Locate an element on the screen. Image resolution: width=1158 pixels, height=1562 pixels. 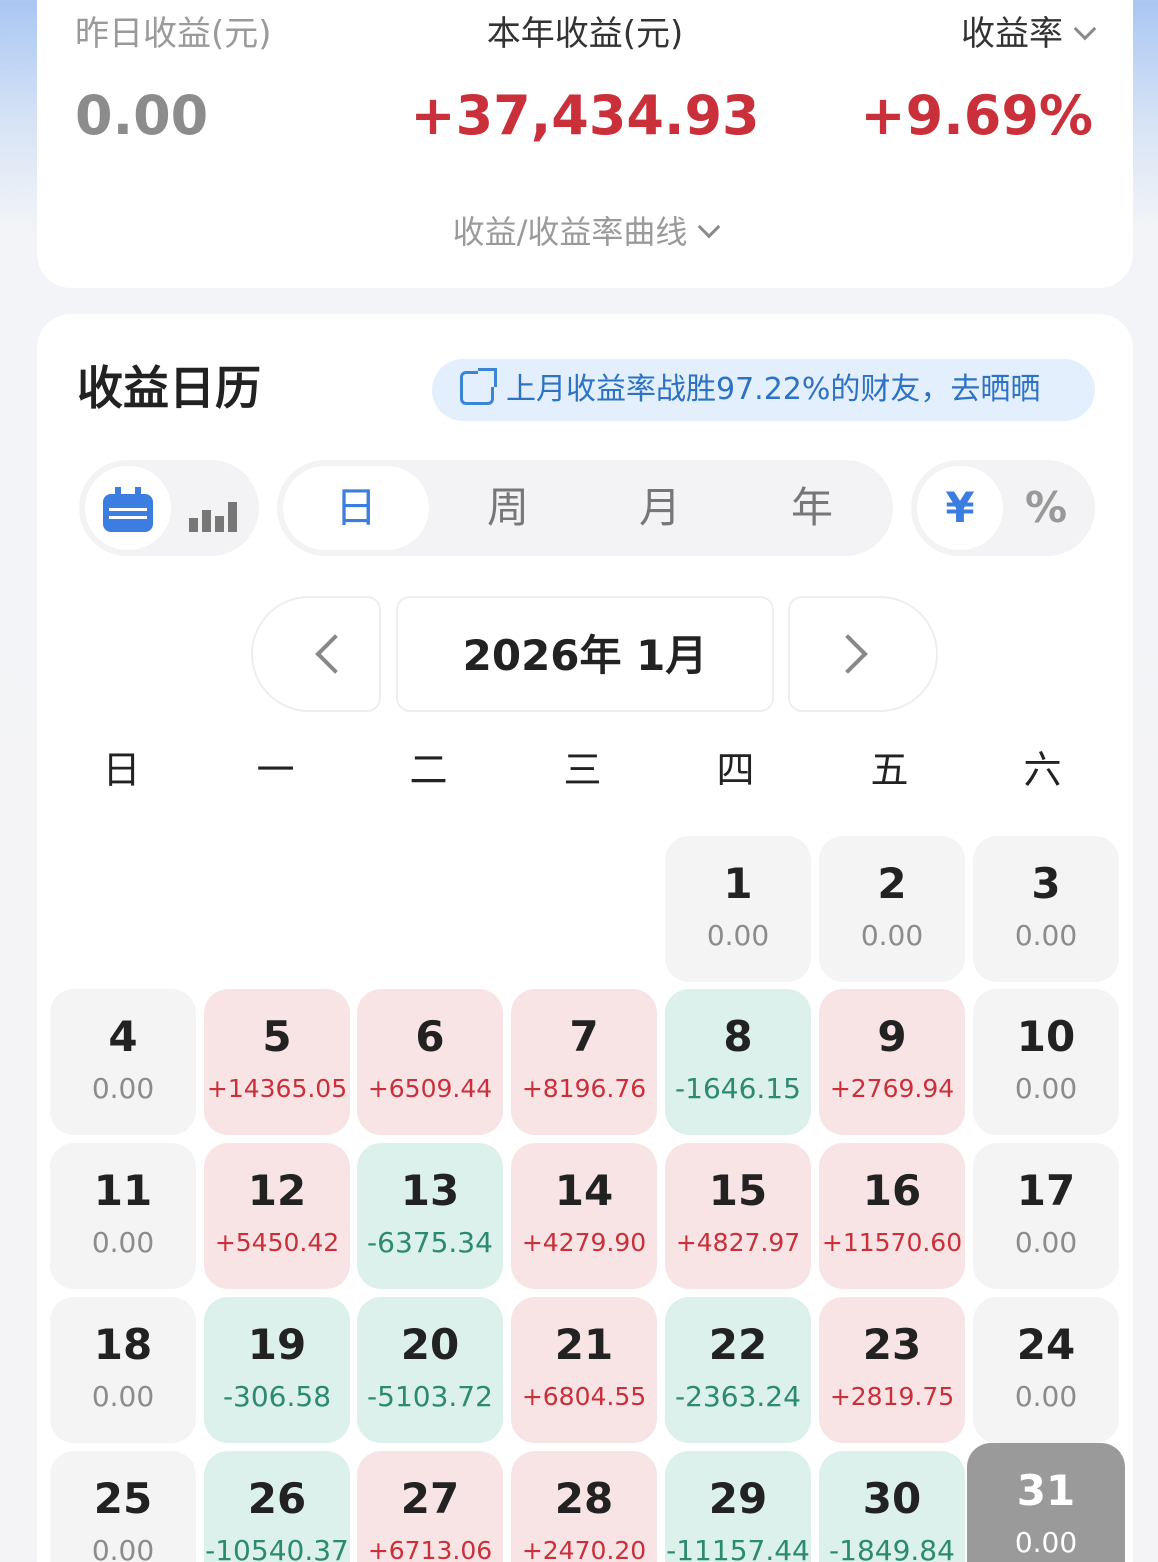
day-cell: 20 -5103.72 is located at coordinates (430, 1370).